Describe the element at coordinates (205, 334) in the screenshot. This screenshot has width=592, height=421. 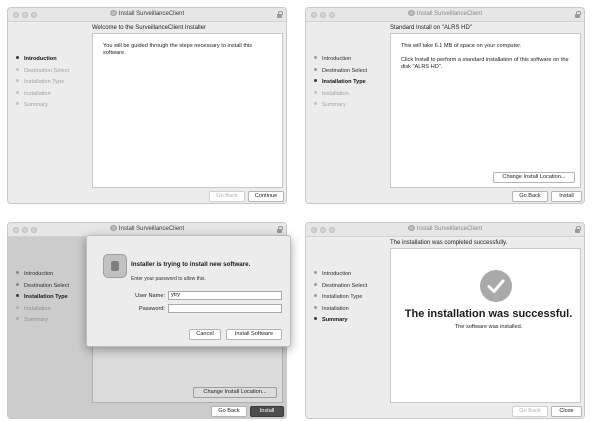
I see `cancel-button: Cancel` at that location.